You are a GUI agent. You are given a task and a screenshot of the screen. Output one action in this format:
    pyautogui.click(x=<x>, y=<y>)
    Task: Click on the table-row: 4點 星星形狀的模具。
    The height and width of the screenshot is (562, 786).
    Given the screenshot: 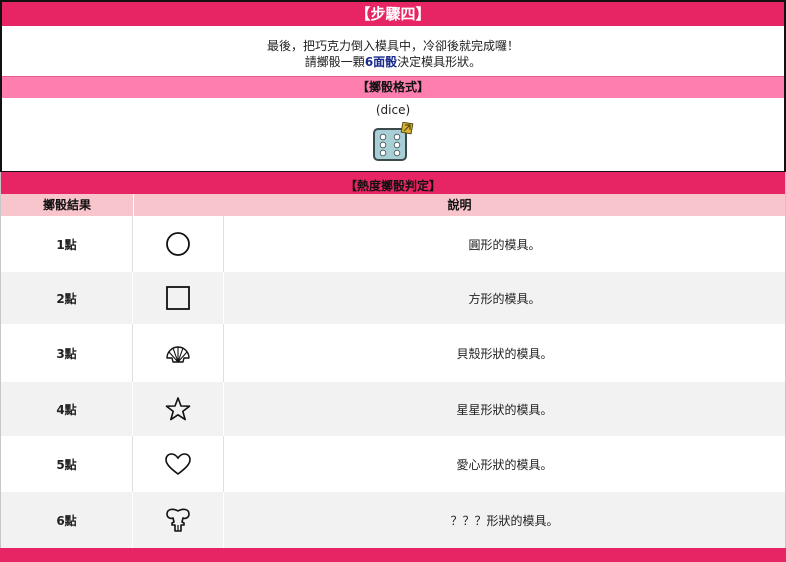 What is the action you would take?
    pyautogui.click(x=393, y=409)
    